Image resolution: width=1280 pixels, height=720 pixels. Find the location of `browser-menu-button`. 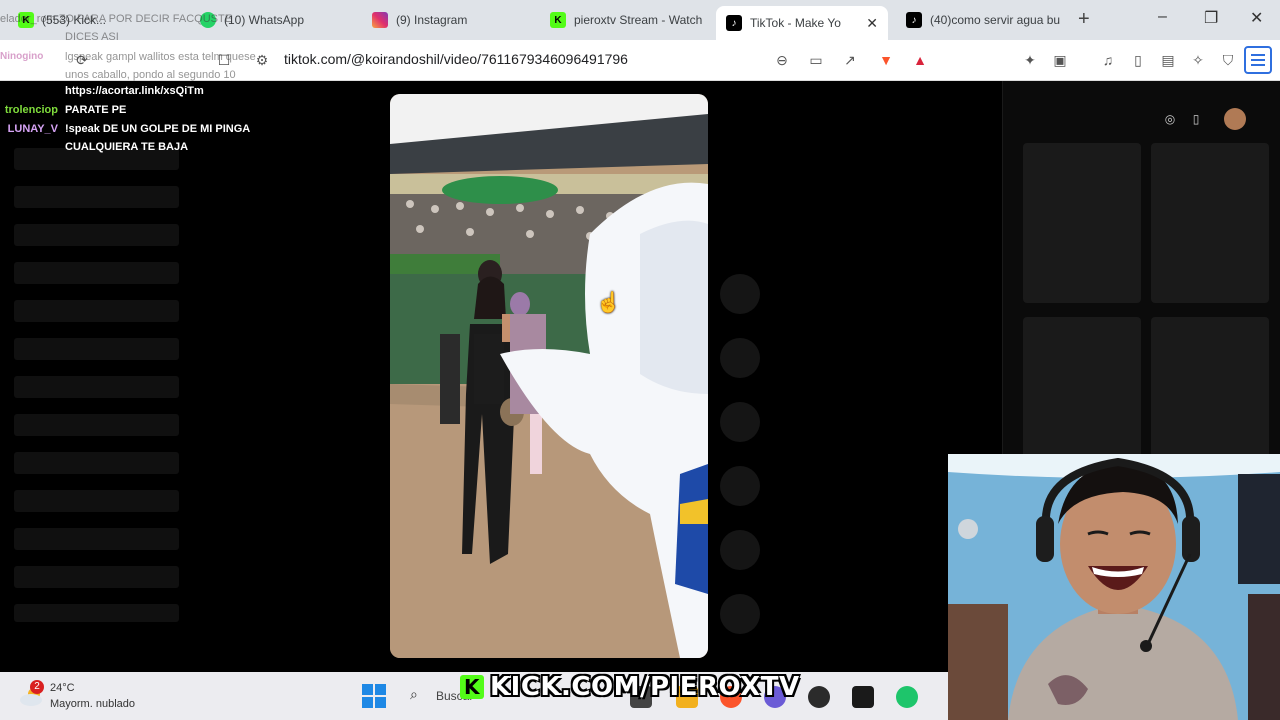

browser-menu-button is located at coordinates (1258, 60).